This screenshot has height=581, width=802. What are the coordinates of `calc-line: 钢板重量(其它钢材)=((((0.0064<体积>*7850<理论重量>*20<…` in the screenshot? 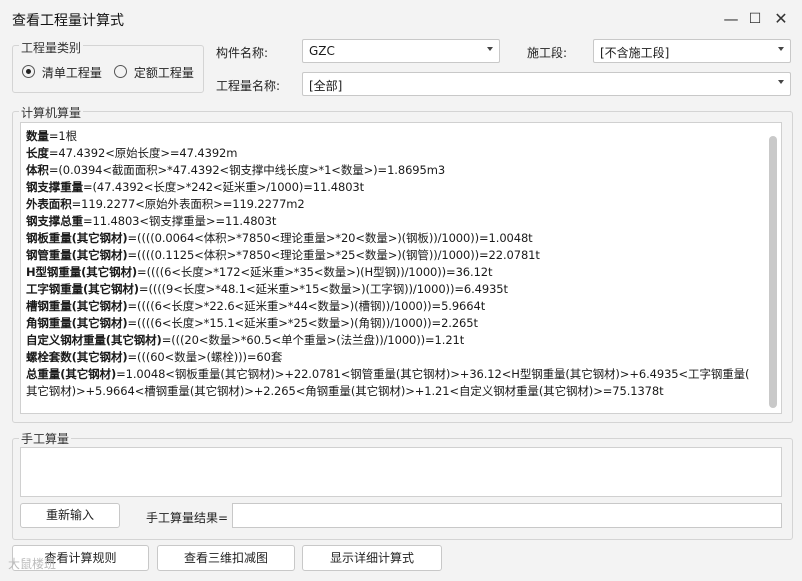 It's located at (279, 238).